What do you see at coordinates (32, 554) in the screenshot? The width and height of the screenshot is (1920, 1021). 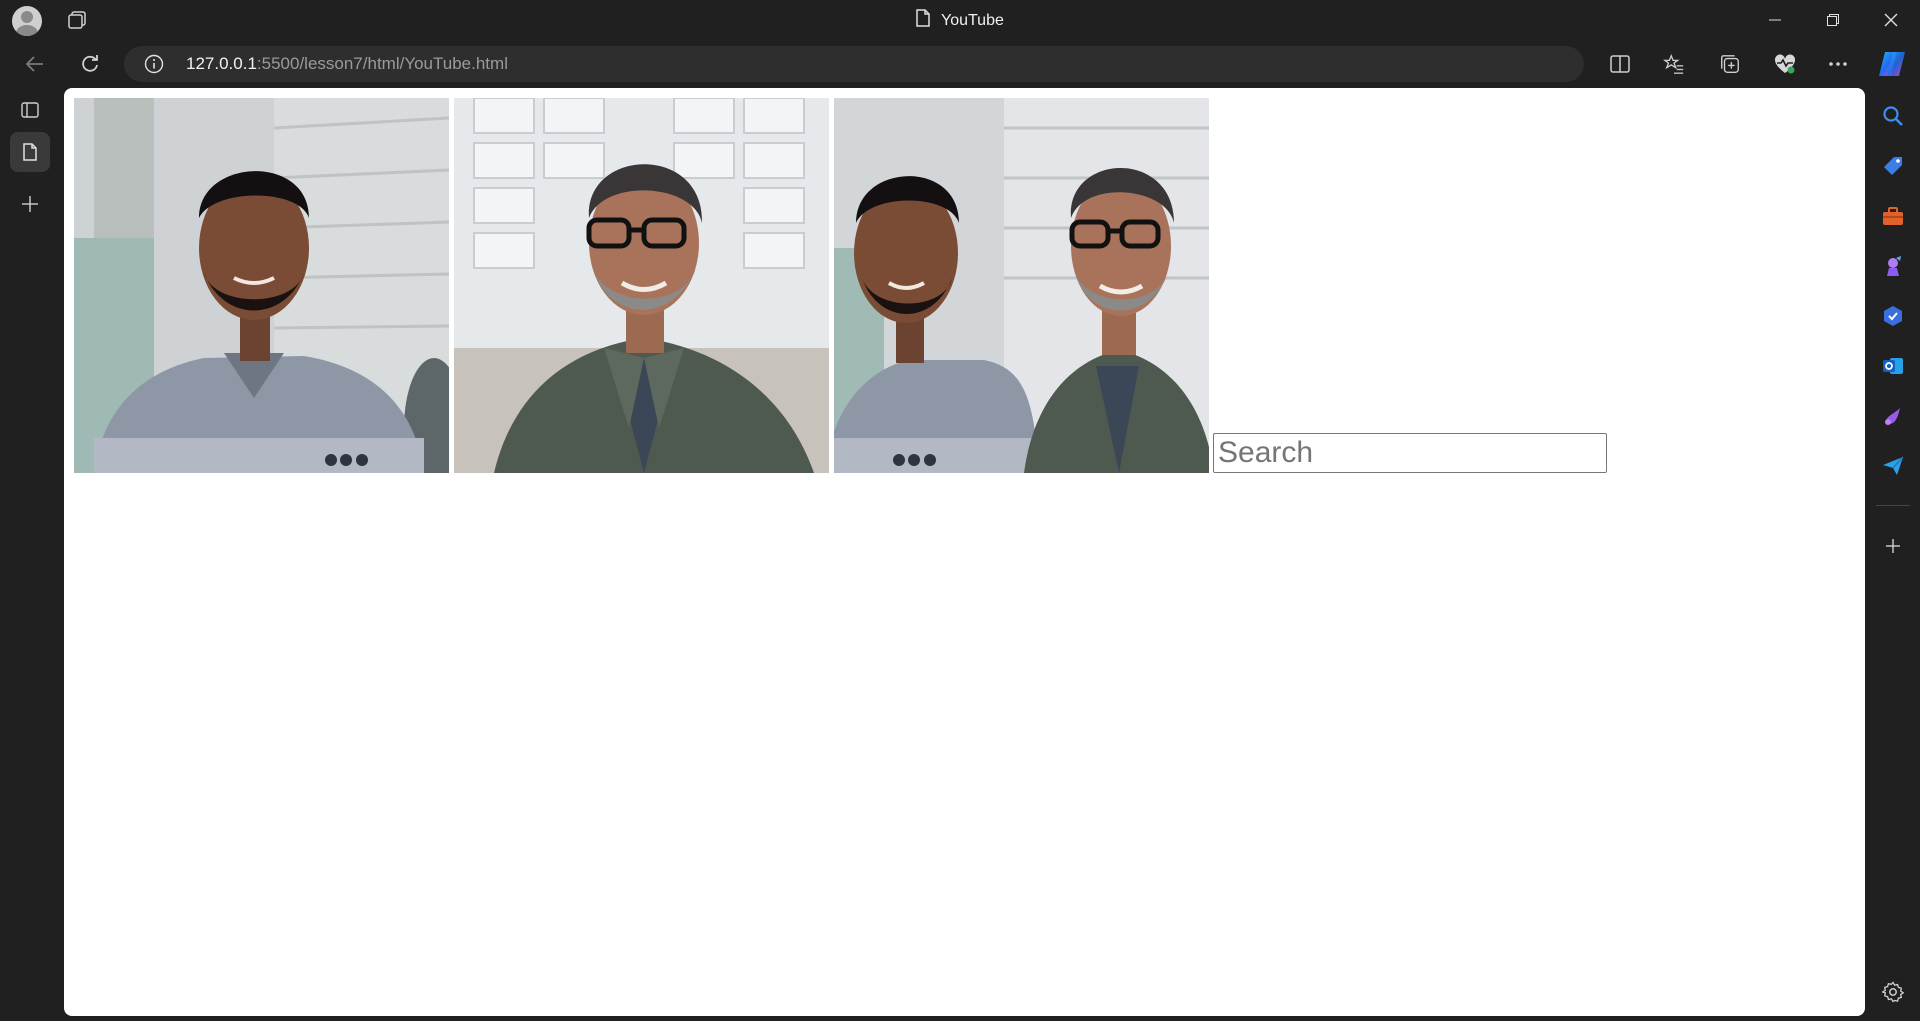 I see `vertical-tab-strip` at bounding box center [32, 554].